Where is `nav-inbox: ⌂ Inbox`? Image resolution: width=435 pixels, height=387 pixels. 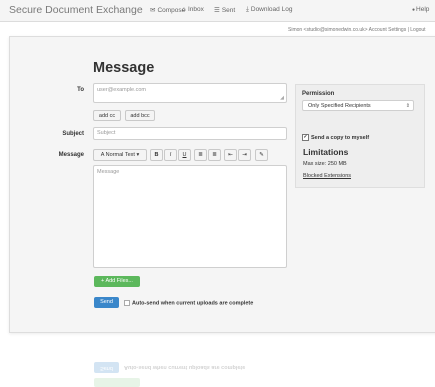 nav-inbox: ⌂ Inbox is located at coordinates (193, 9).